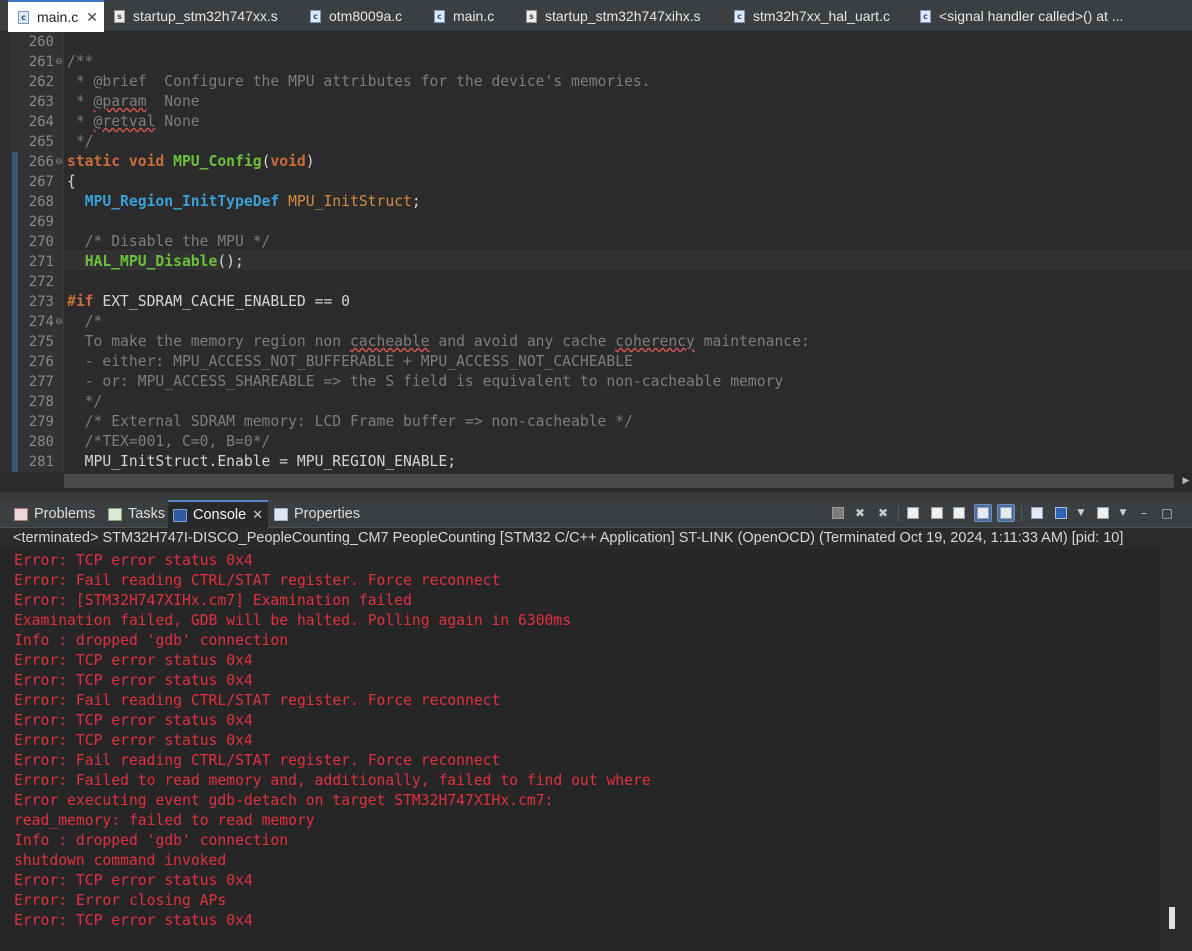 This screenshot has width=1192, height=951. Describe the element at coordinates (218, 514) in the screenshot. I see `tab-console: Console ✕` at that location.